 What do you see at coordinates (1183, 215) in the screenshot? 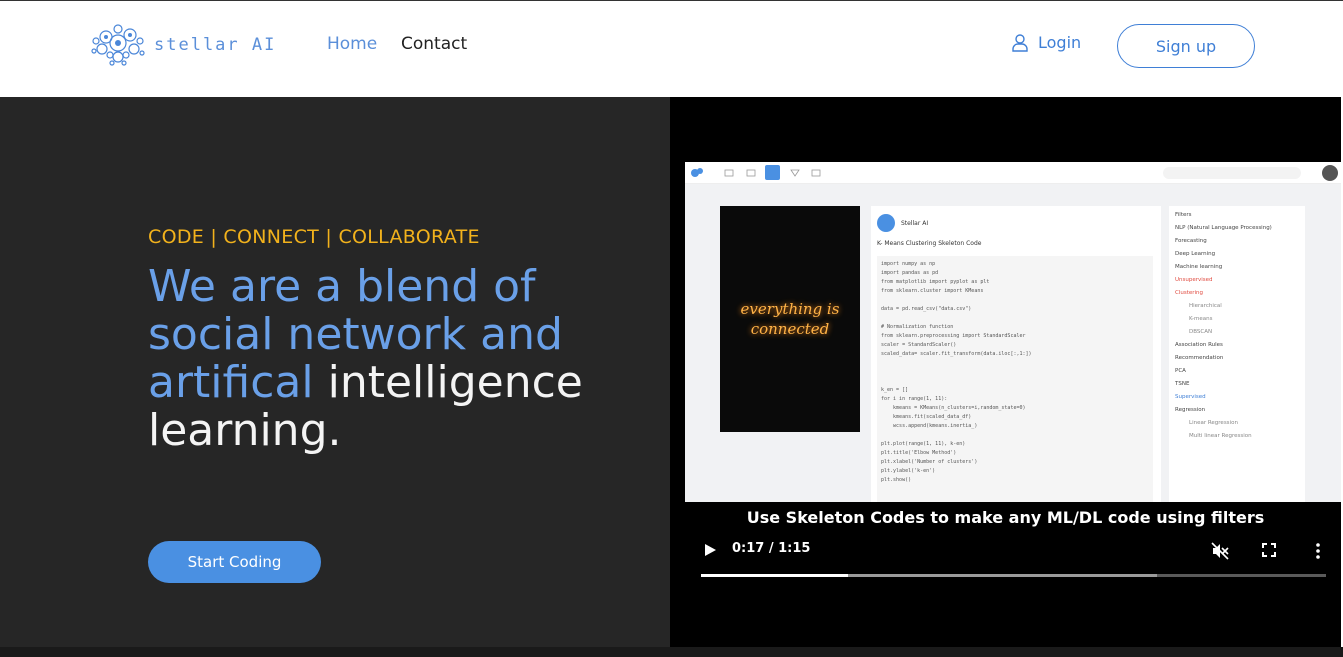
I see `preview-filters-title: Filters` at bounding box center [1183, 215].